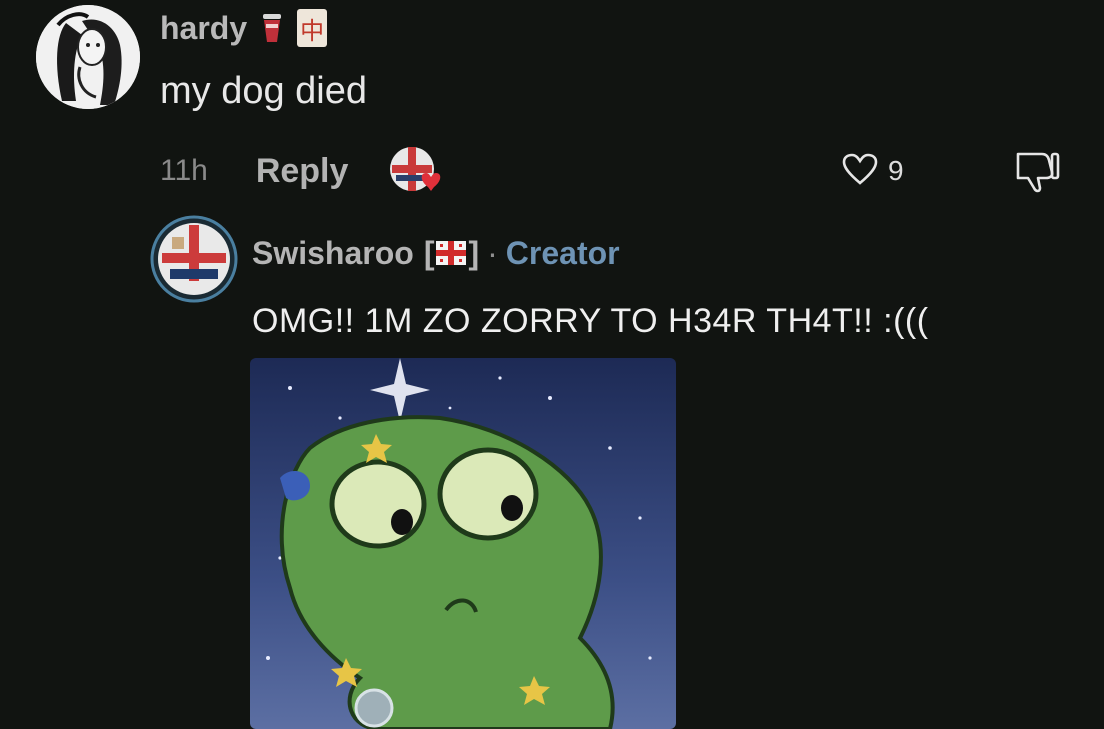  I want to click on creator-liked-icon, so click(416, 171).